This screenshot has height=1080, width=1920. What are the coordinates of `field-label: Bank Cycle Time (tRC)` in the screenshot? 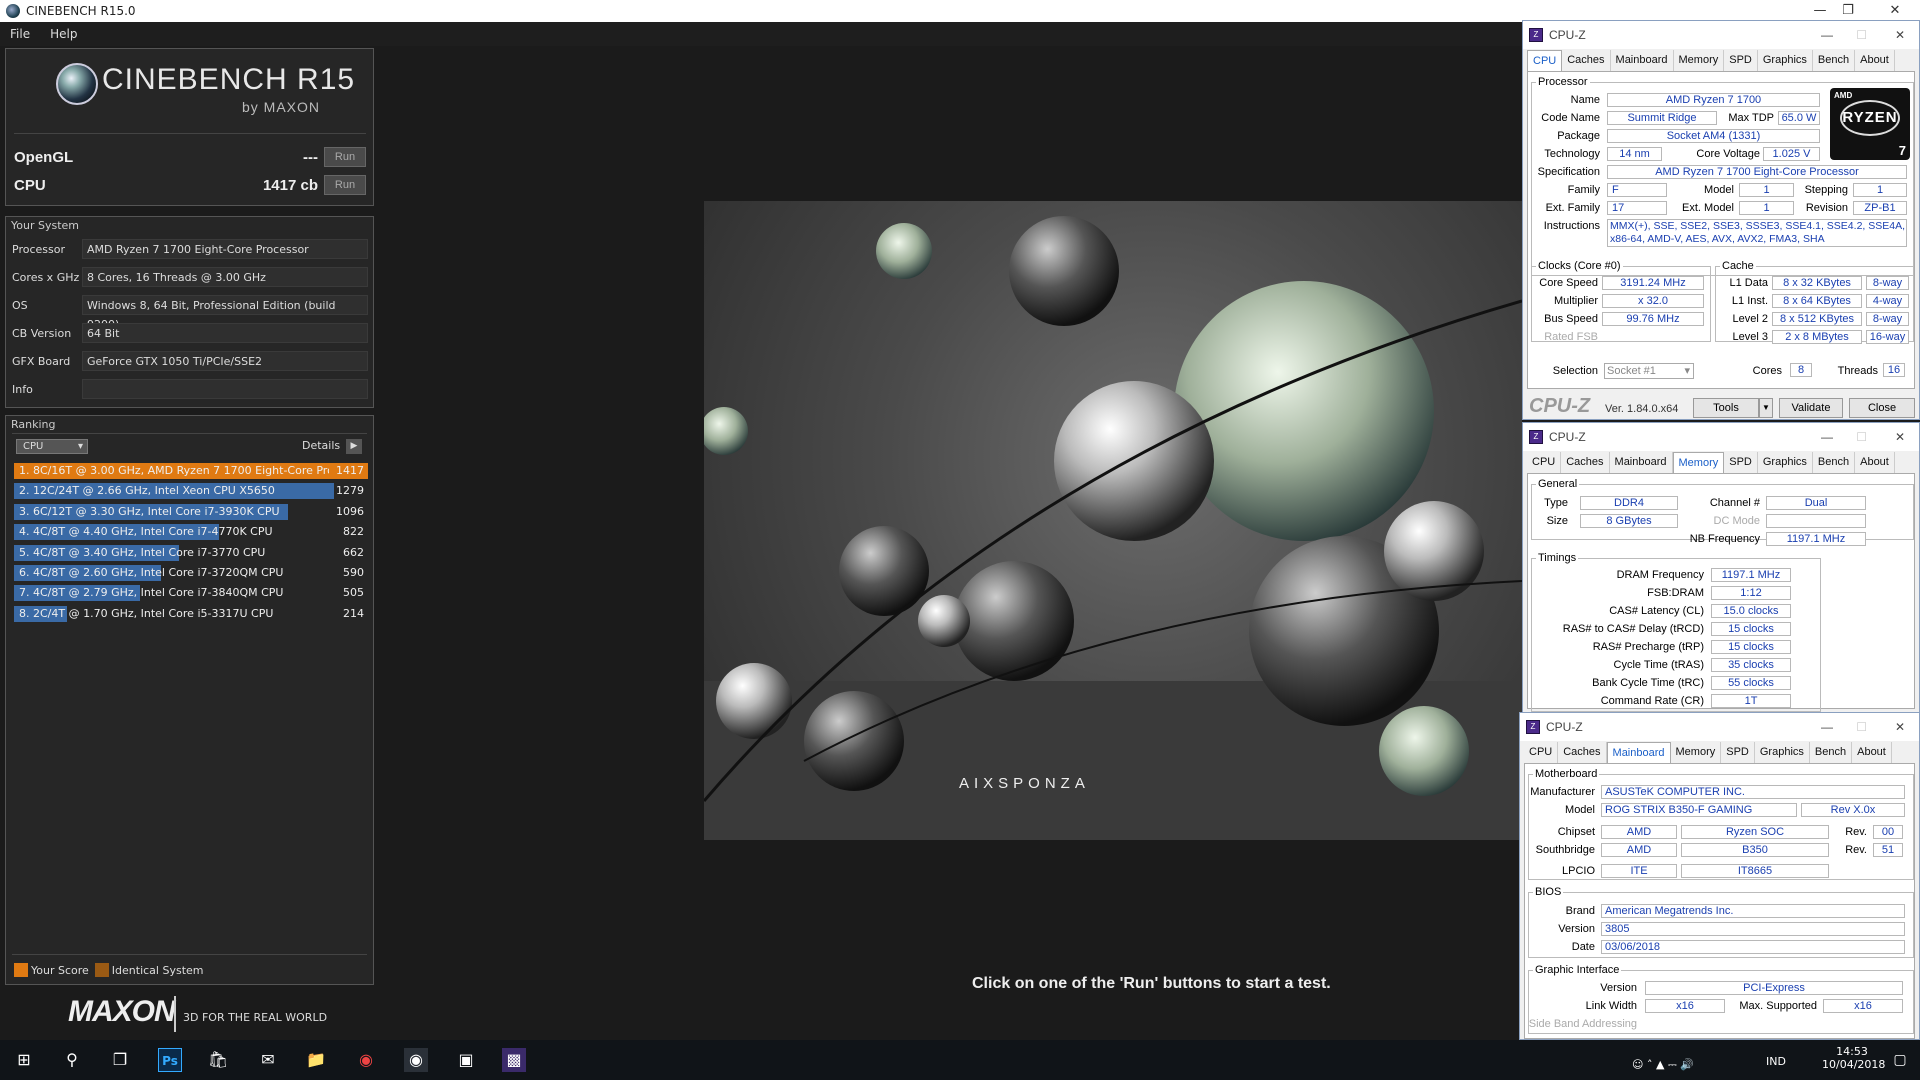 It's located at (1648, 683).